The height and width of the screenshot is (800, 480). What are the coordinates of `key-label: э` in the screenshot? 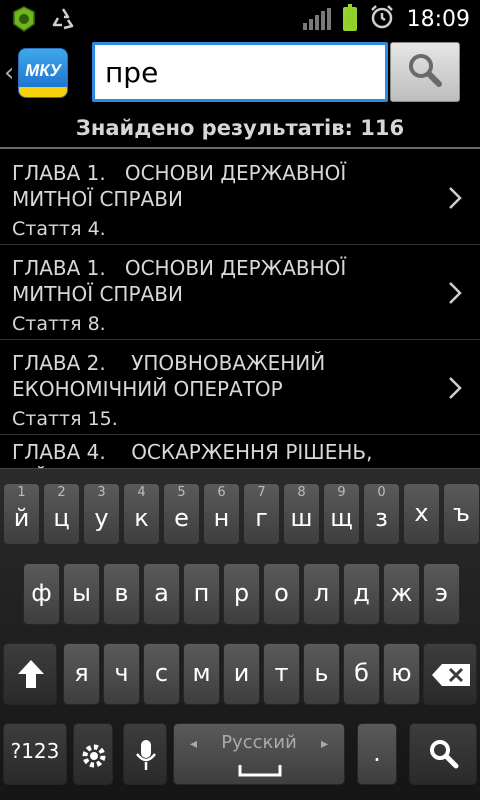 It's located at (441, 593).